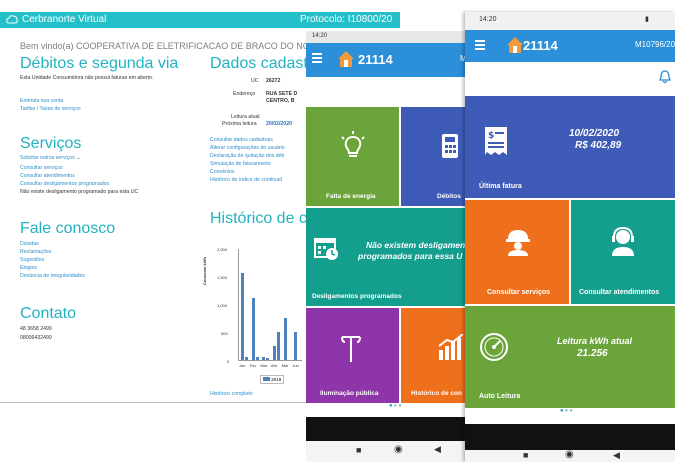  What do you see at coordinates (35, 252) in the screenshot?
I see `link-reclamacoes: Reclamações` at bounding box center [35, 252].